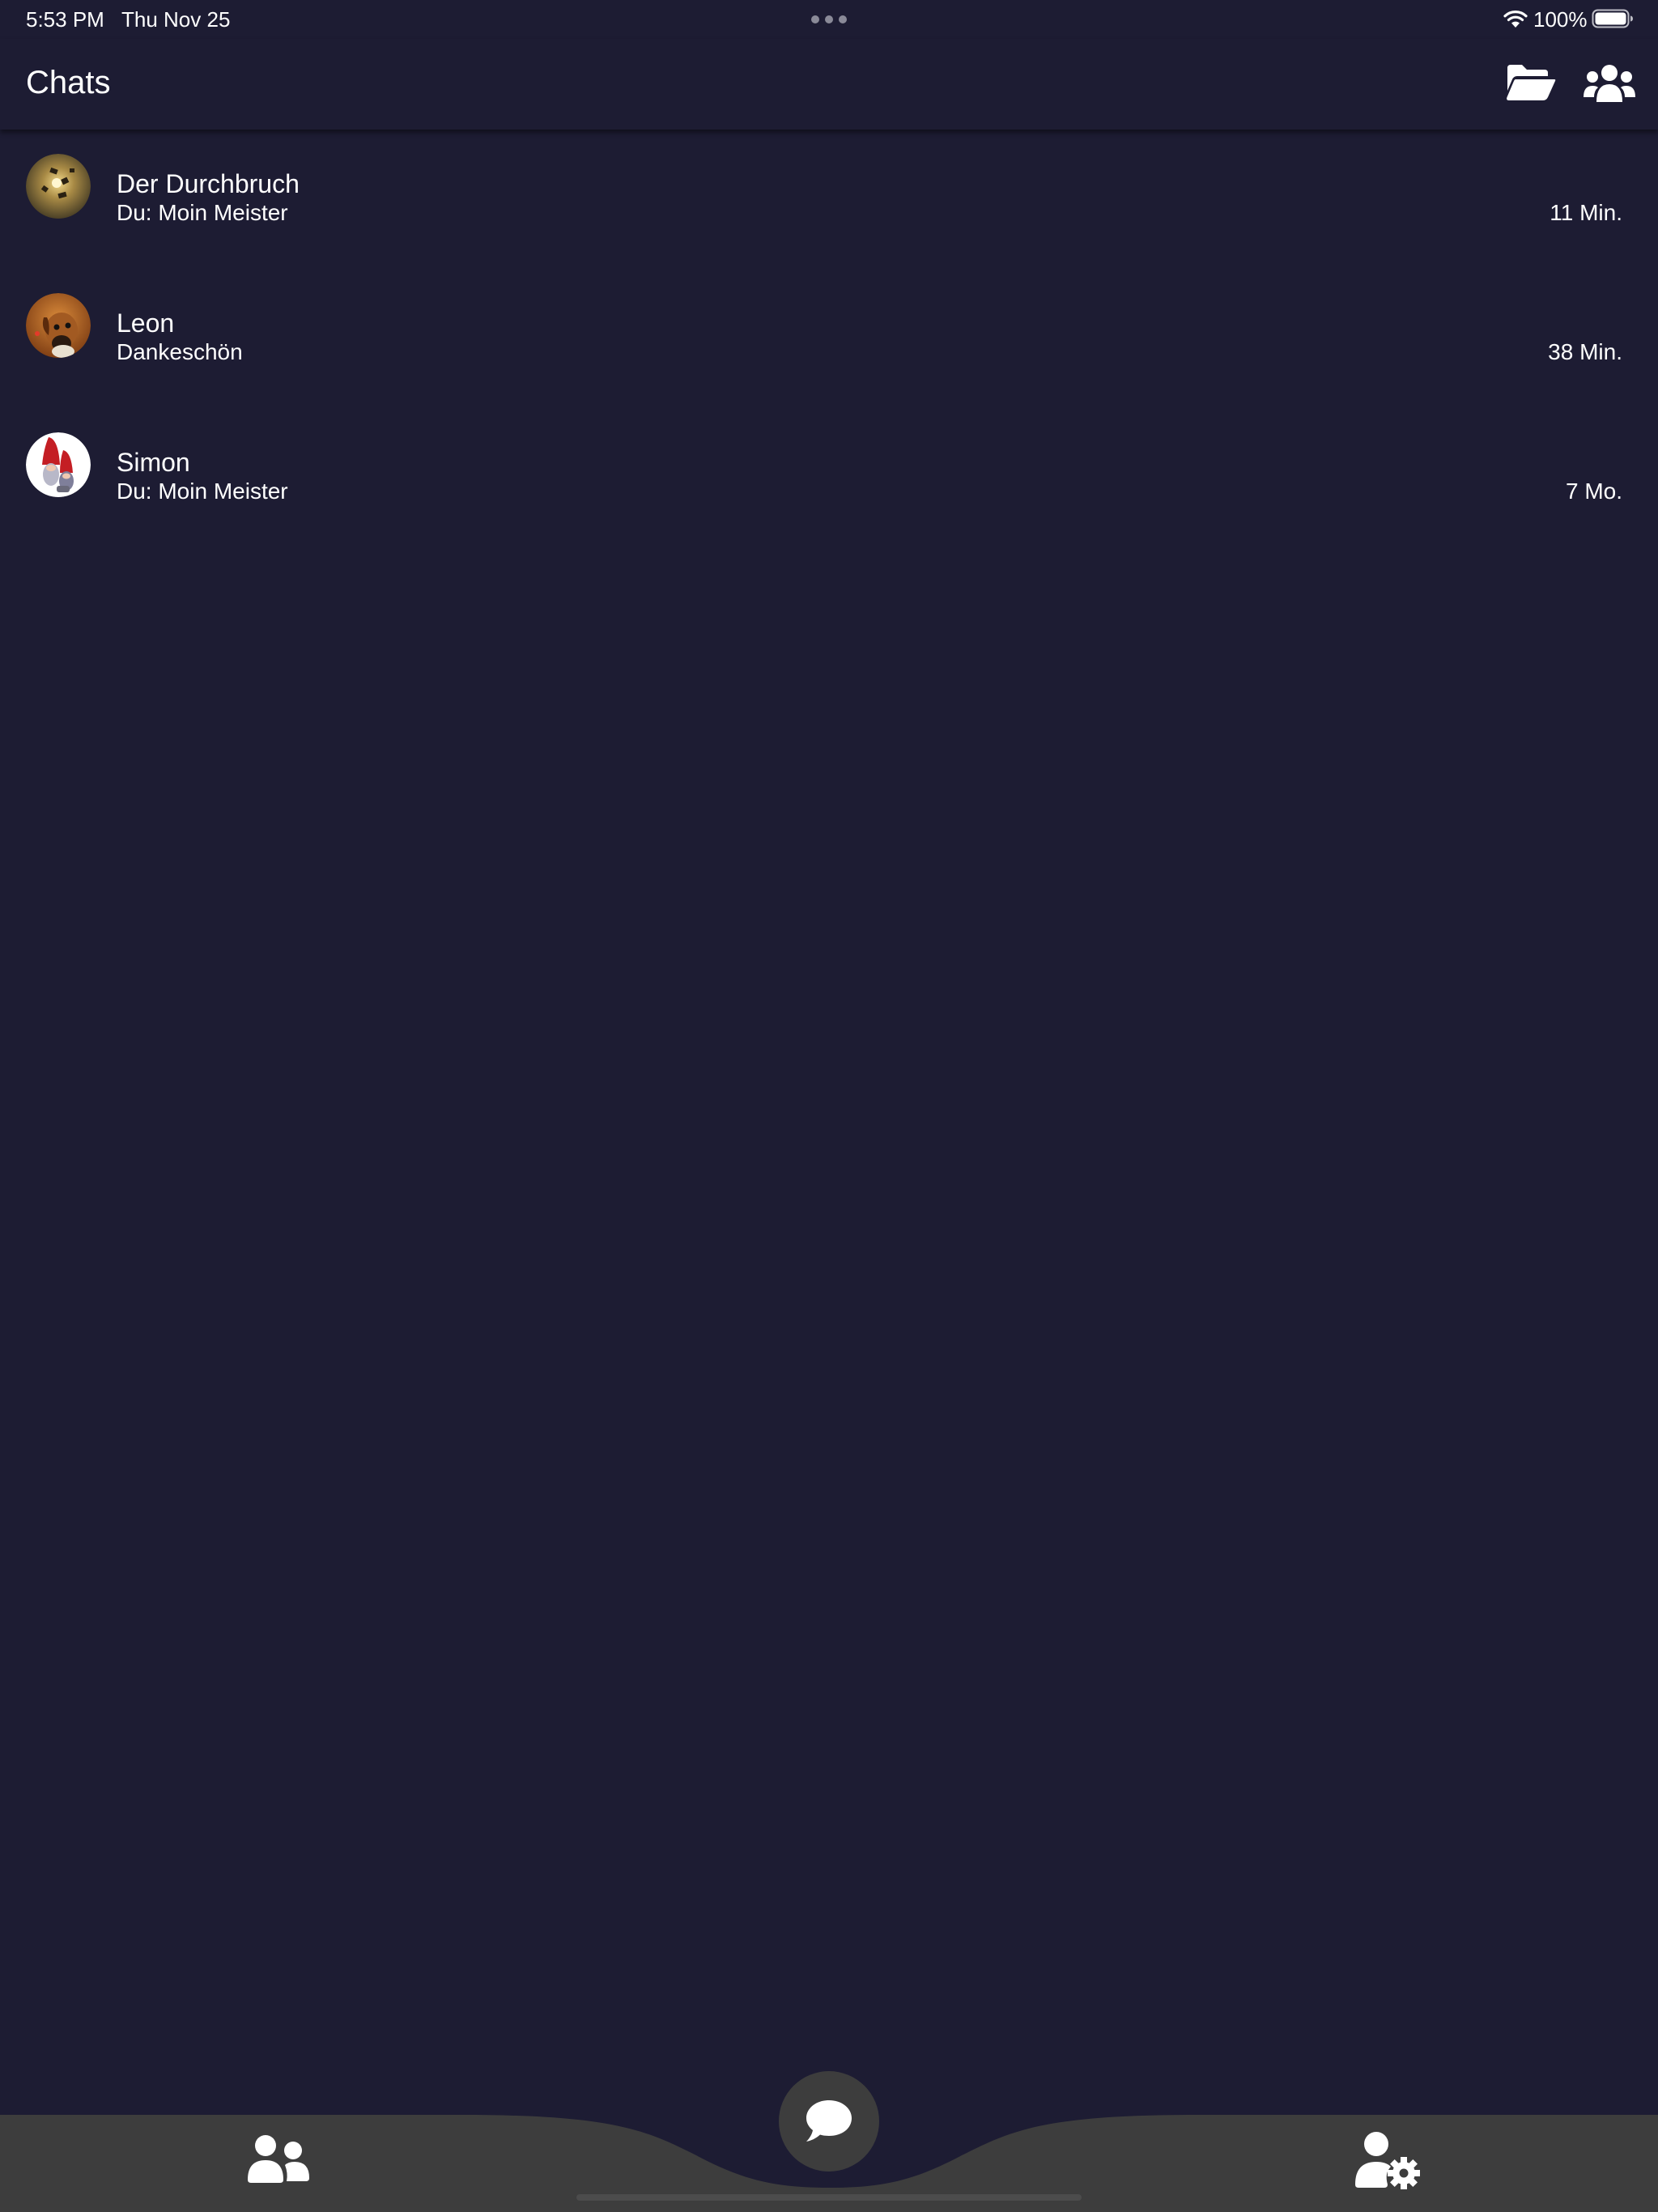  I want to click on wifi-icon, so click(1515, 19).